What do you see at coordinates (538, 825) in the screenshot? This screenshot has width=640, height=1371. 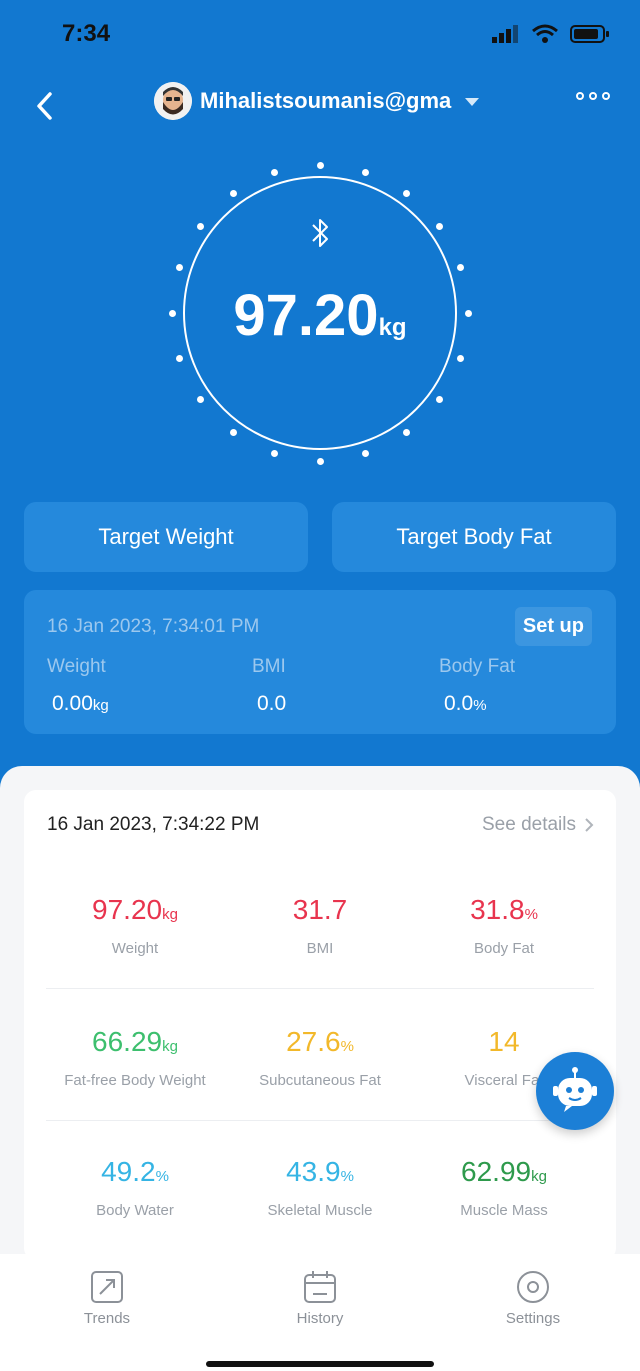 I see `see-details-link: See details` at bounding box center [538, 825].